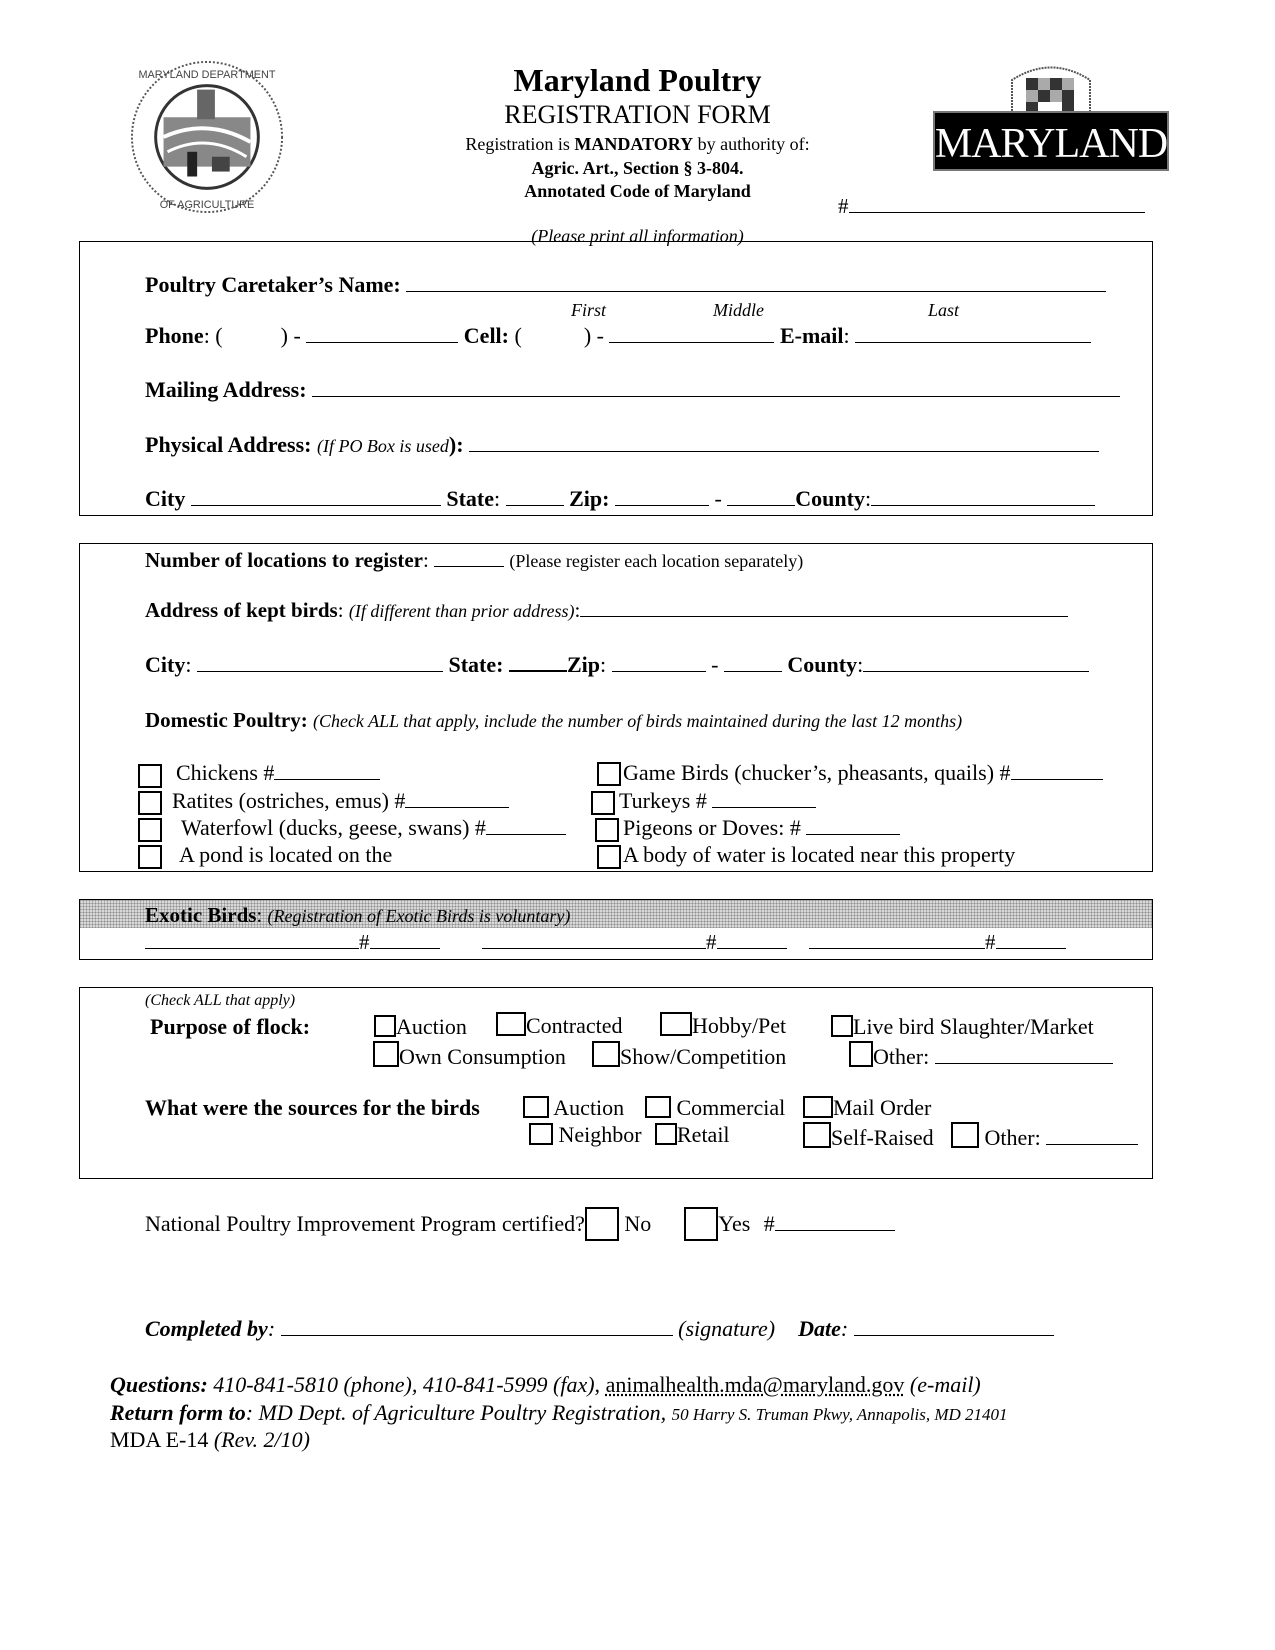 This screenshot has height=1650, width=1275. What do you see at coordinates (470, 498) in the screenshot?
I see `state-label: State` at bounding box center [470, 498].